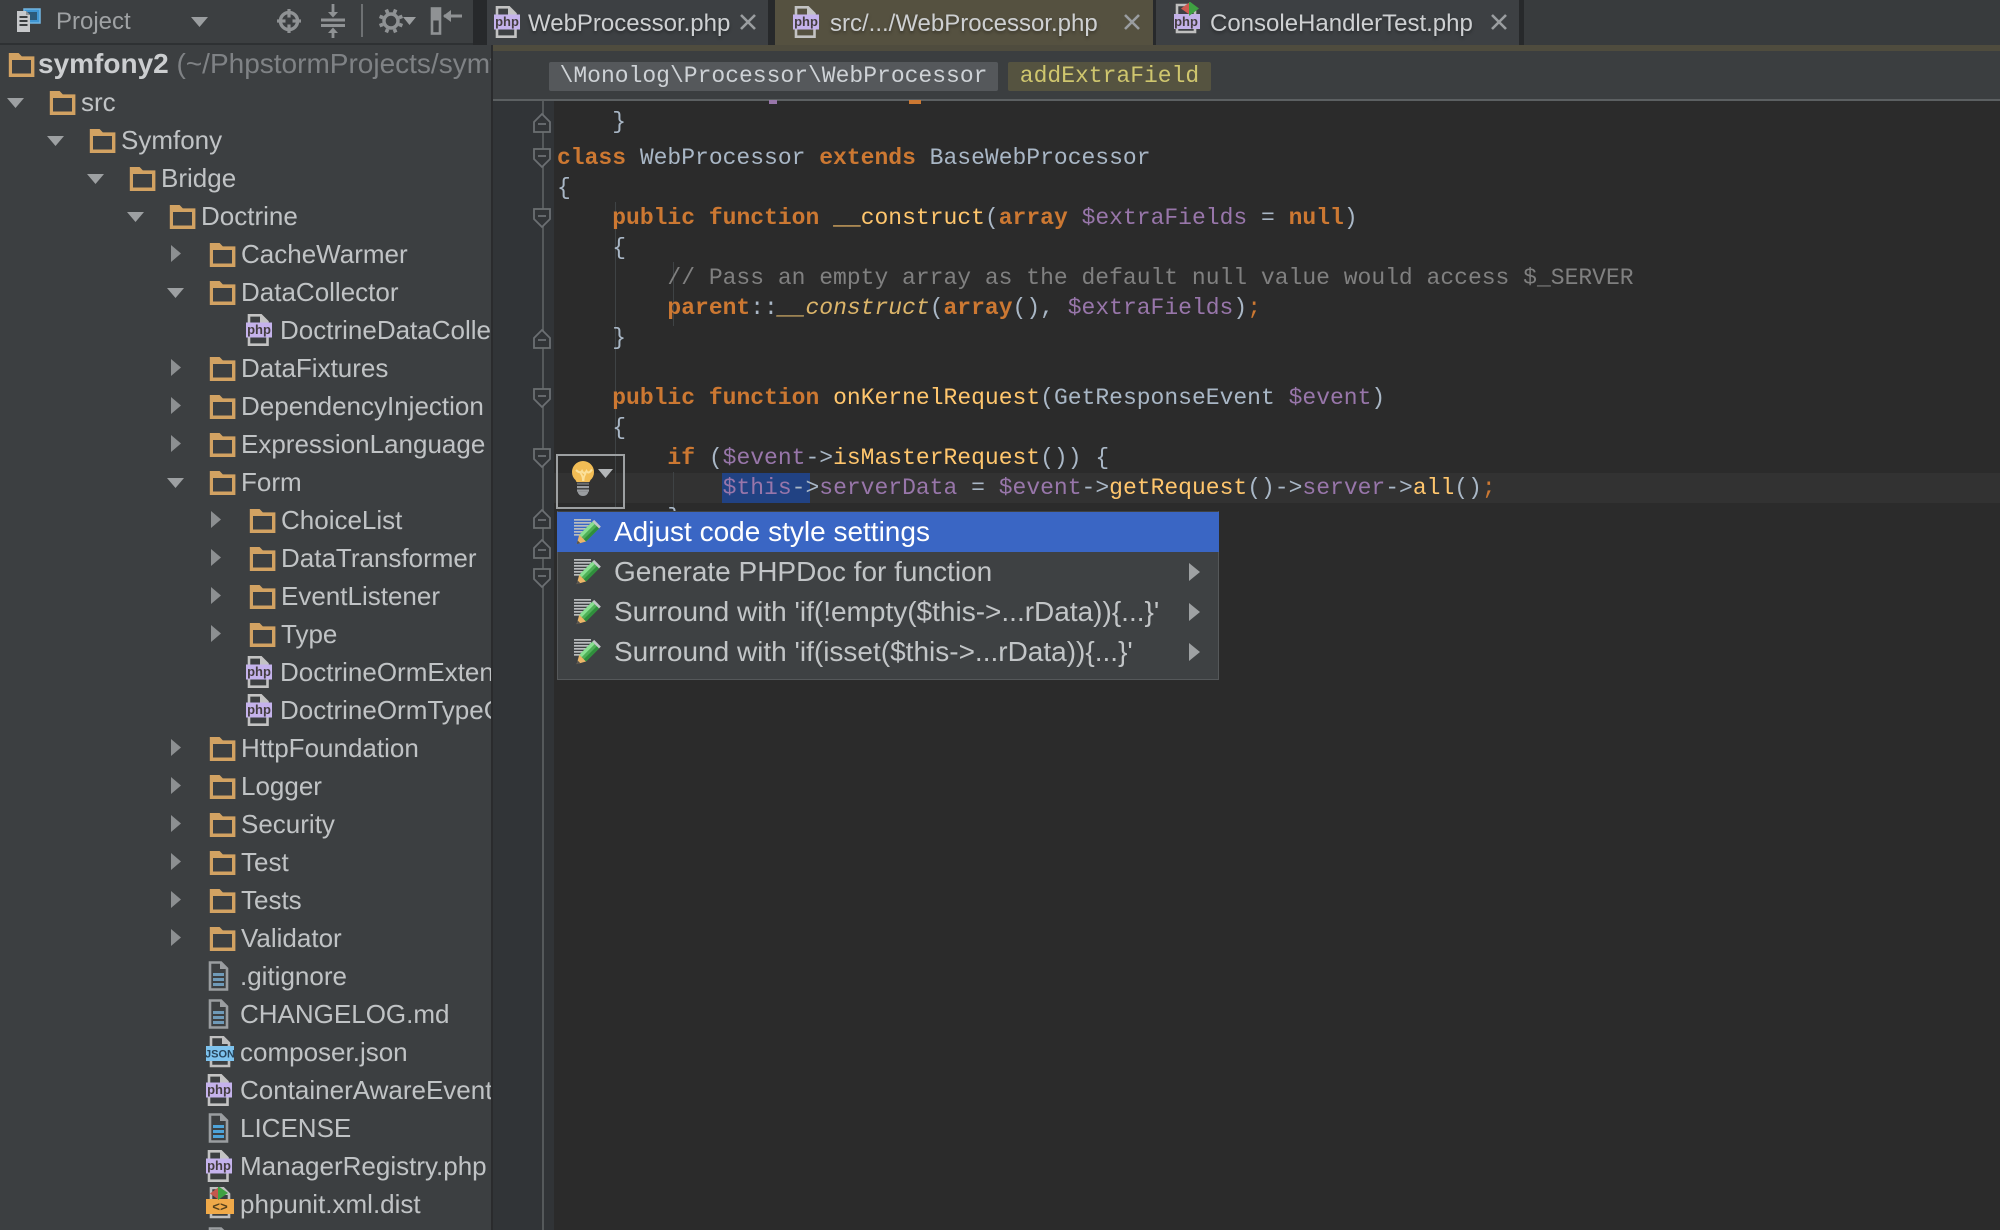  What do you see at coordinates (220, 1055) in the screenshot?
I see `svg-text: JSON` at bounding box center [220, 1055].